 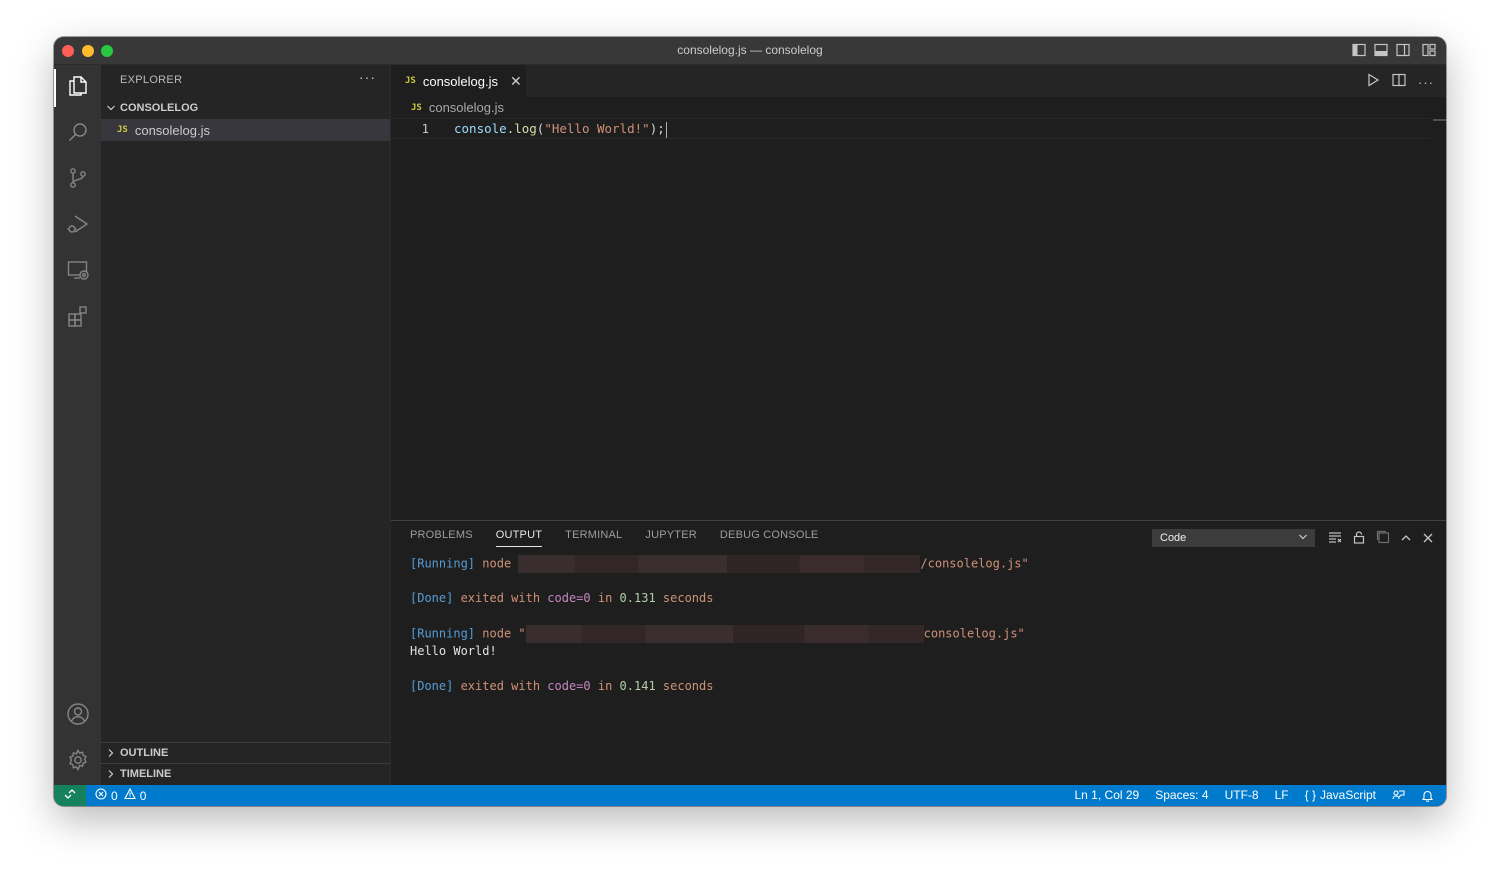 What do you see at coordinates (122, 130) in the screenshot?
I see `javascript-file-icon: JS` at bounding box center [122, 130].